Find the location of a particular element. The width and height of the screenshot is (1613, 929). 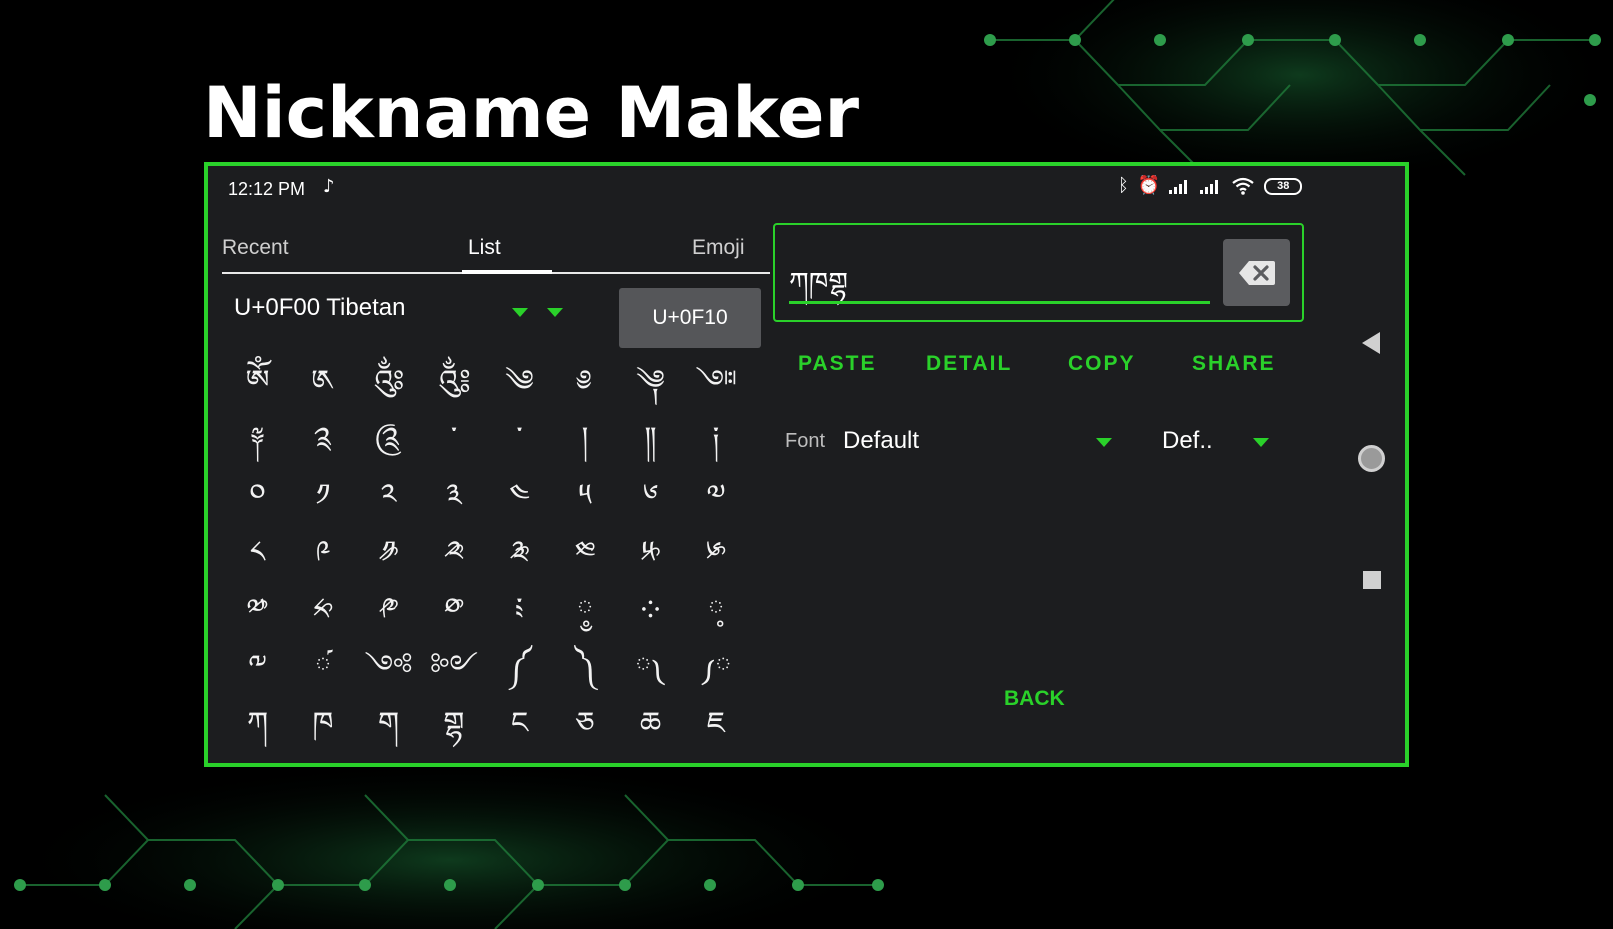

glyph-cell: ༀ is located at coordinates (257, 382).